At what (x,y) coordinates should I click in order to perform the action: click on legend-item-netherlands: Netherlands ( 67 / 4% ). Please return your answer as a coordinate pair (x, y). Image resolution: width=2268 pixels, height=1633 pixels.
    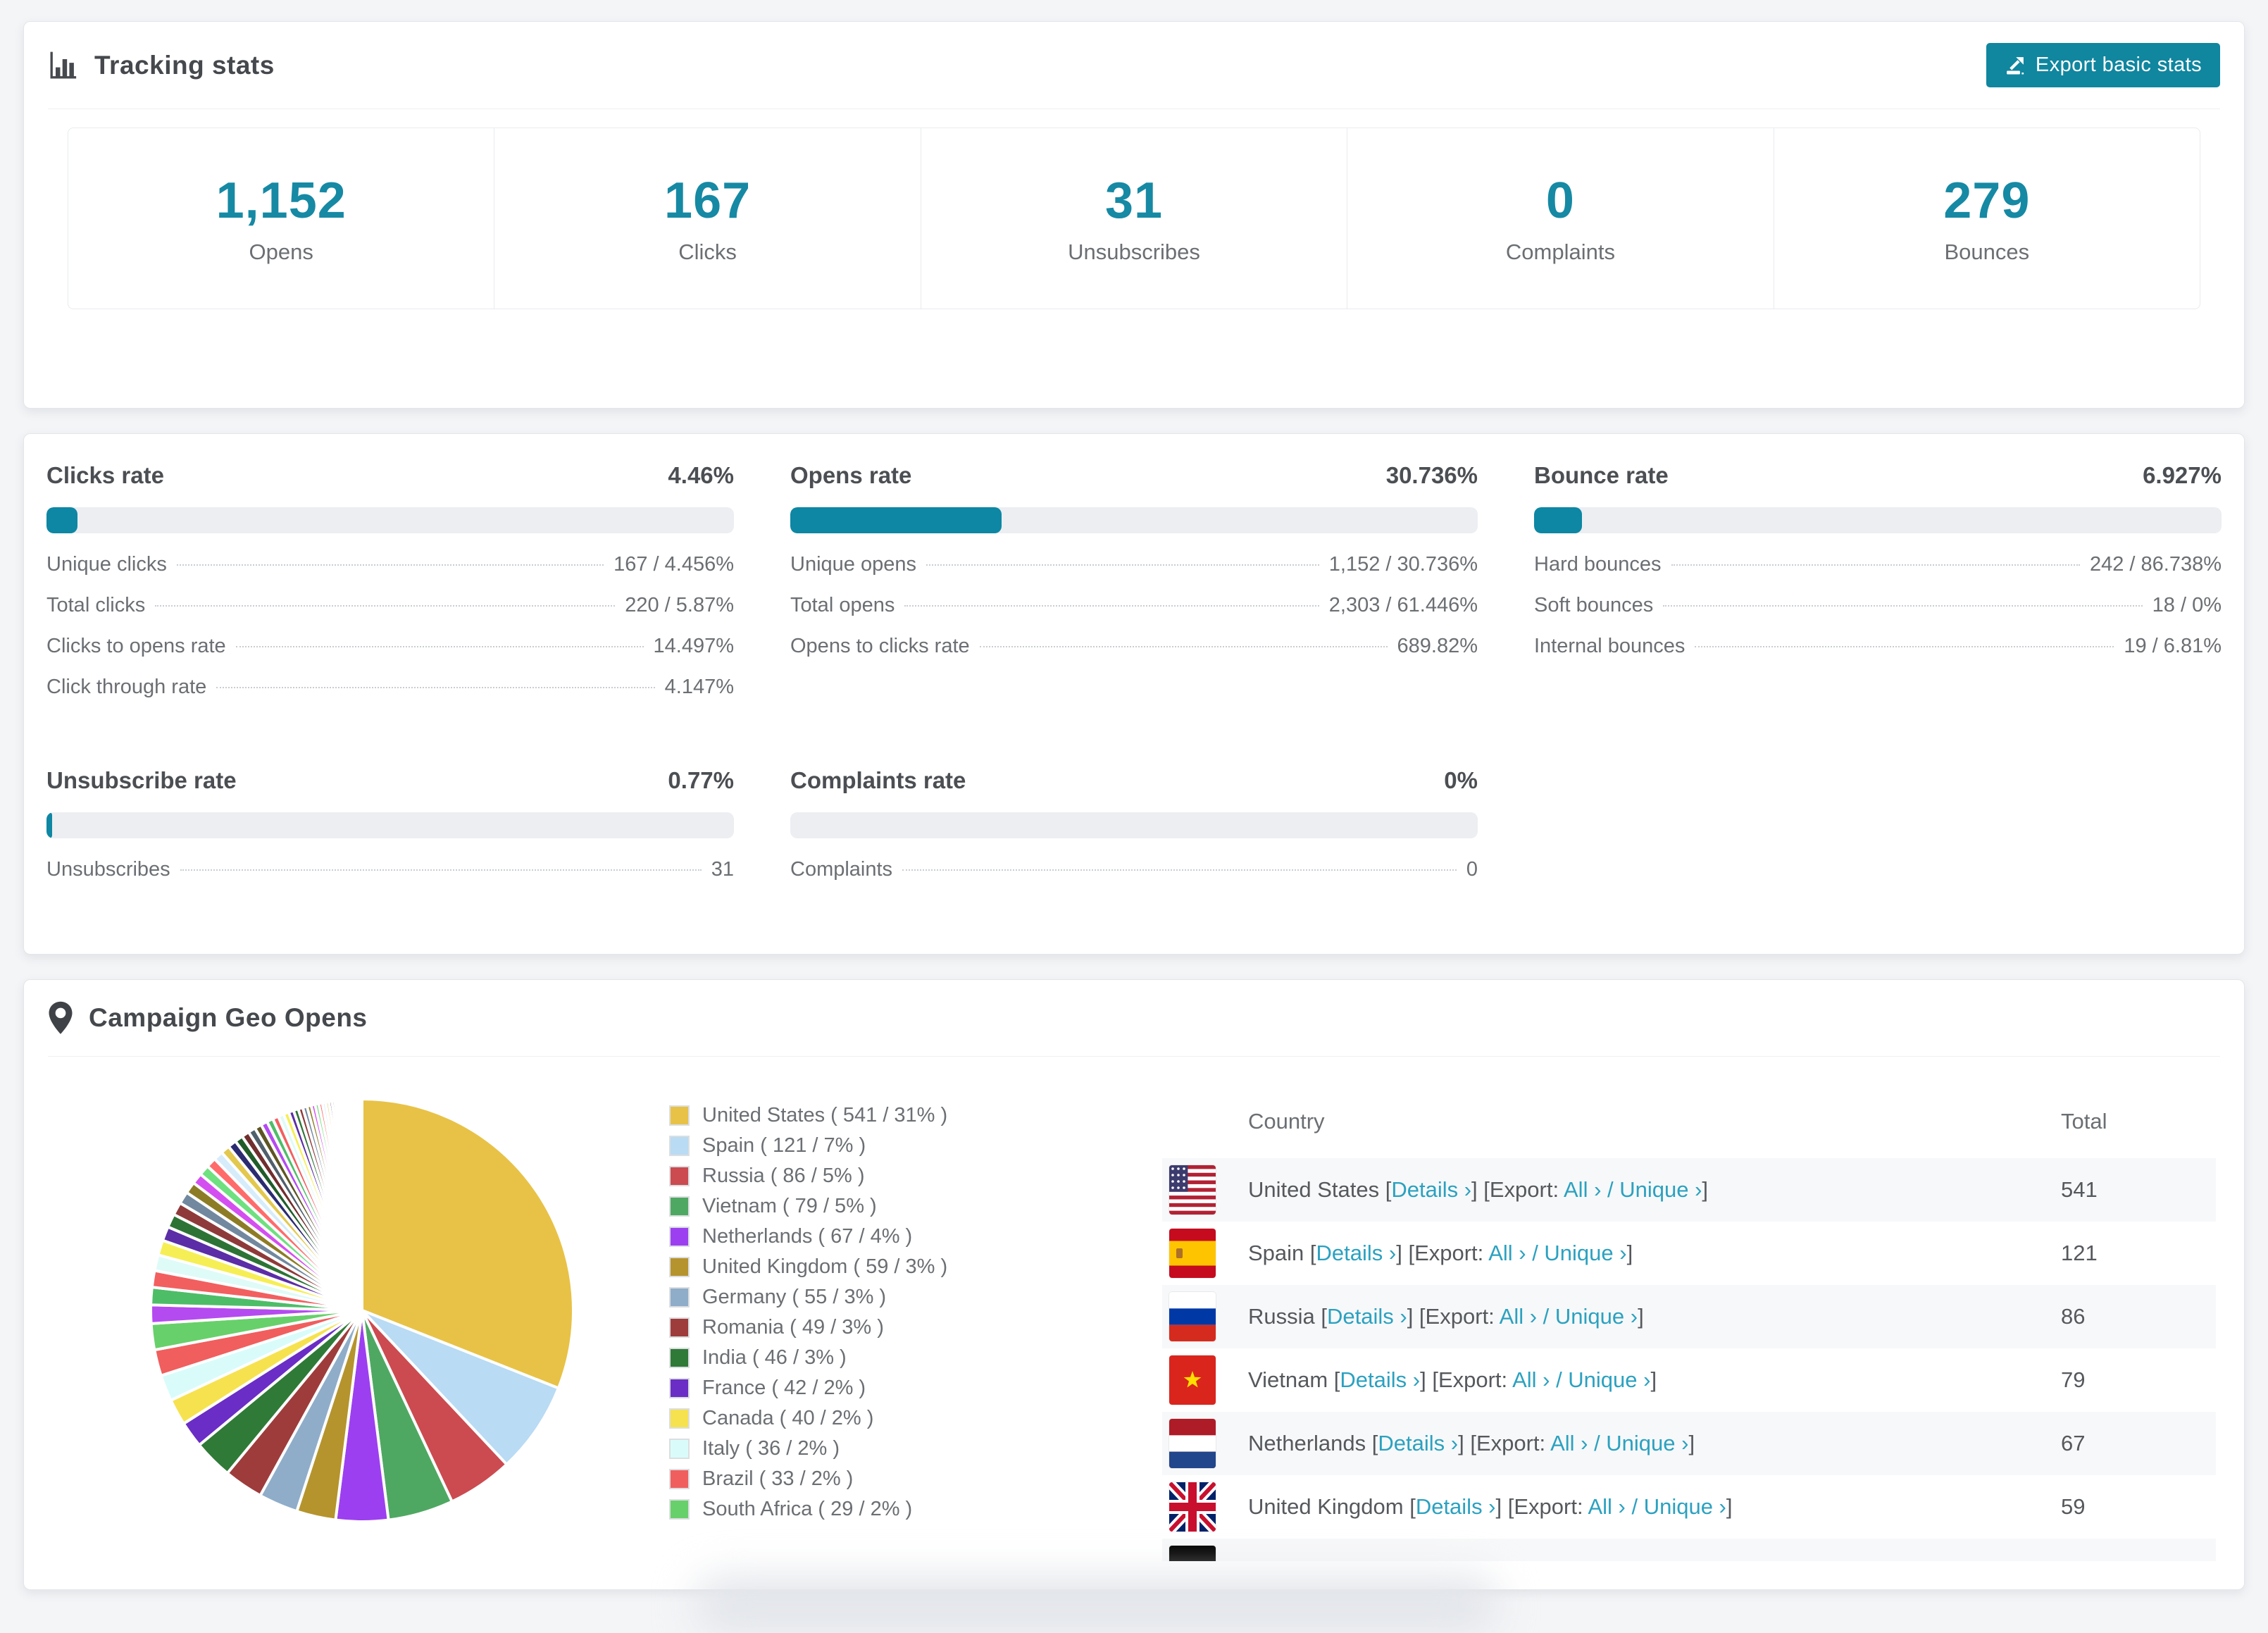
    Looking at the image, I should click on (867, 1237).